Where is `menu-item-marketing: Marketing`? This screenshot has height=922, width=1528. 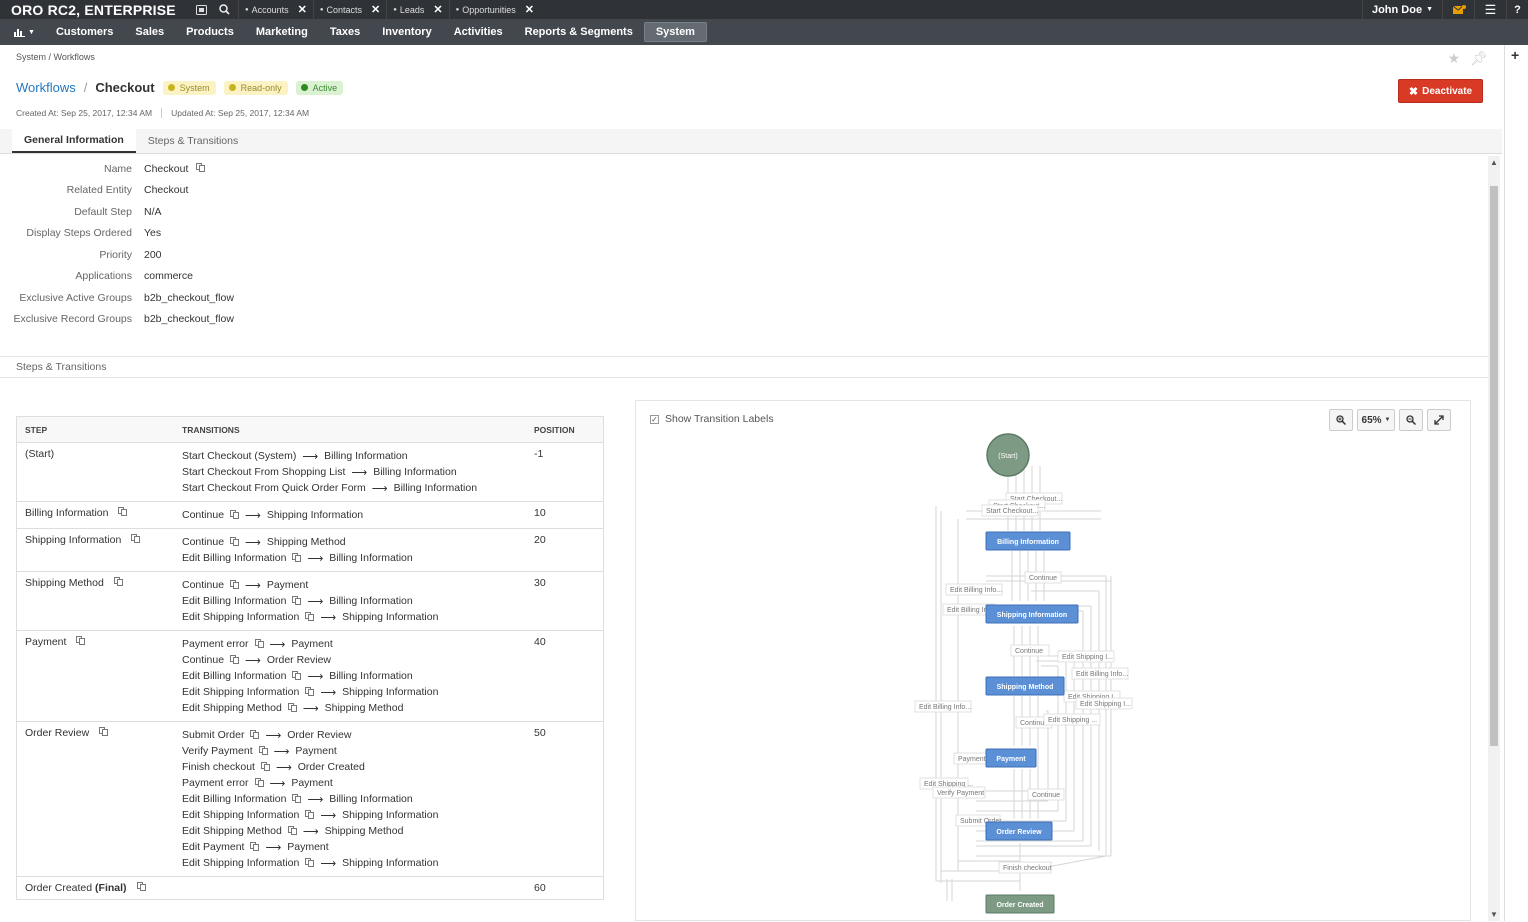 menu-item-marketing: Marketing is located at coordinates (282, 32).